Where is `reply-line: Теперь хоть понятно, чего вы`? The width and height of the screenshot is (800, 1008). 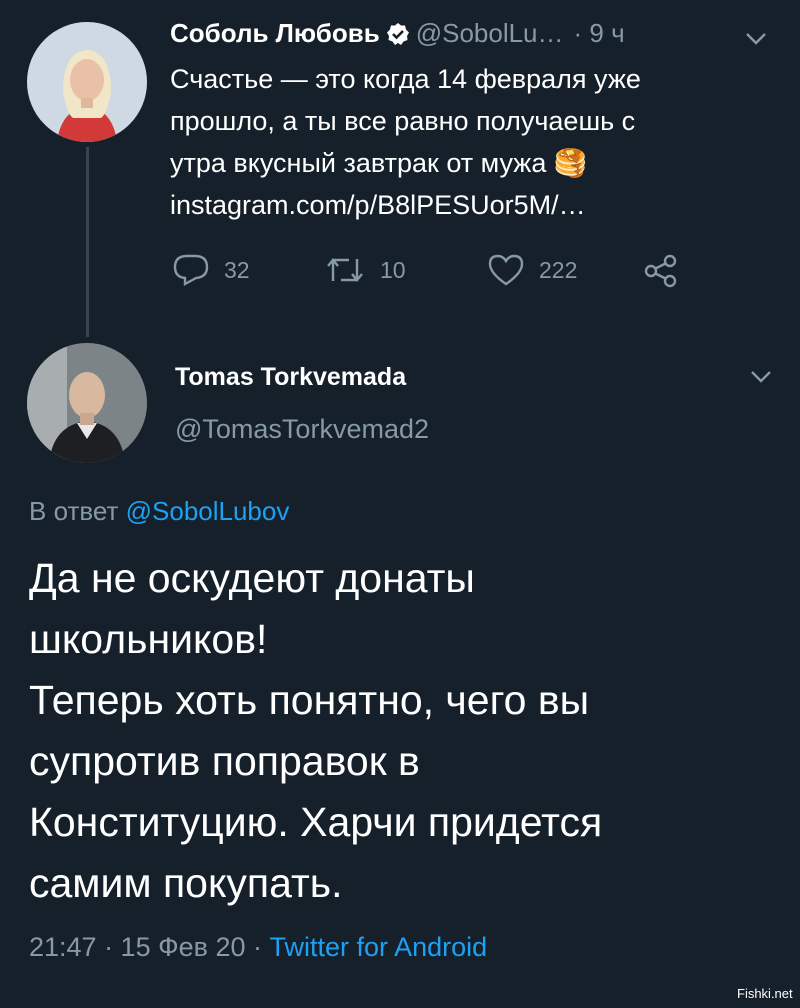 reply-line: Теперь хоть понятно, чего вы is located at coordinates (309, 700).